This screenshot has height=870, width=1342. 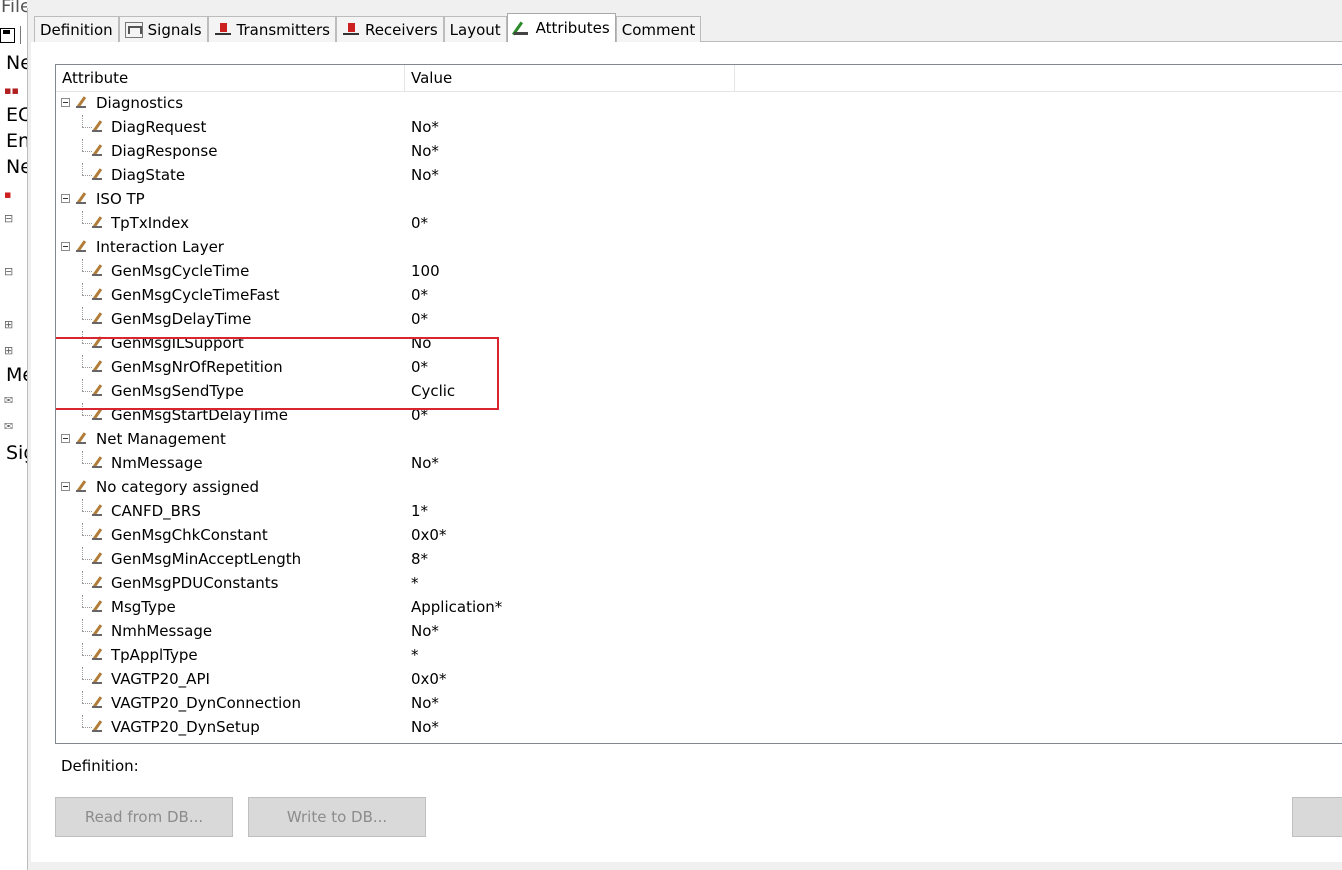 I want to click on attribute-row: GenMsgMinAcceptLength 8*, so click(x=699, y=559).